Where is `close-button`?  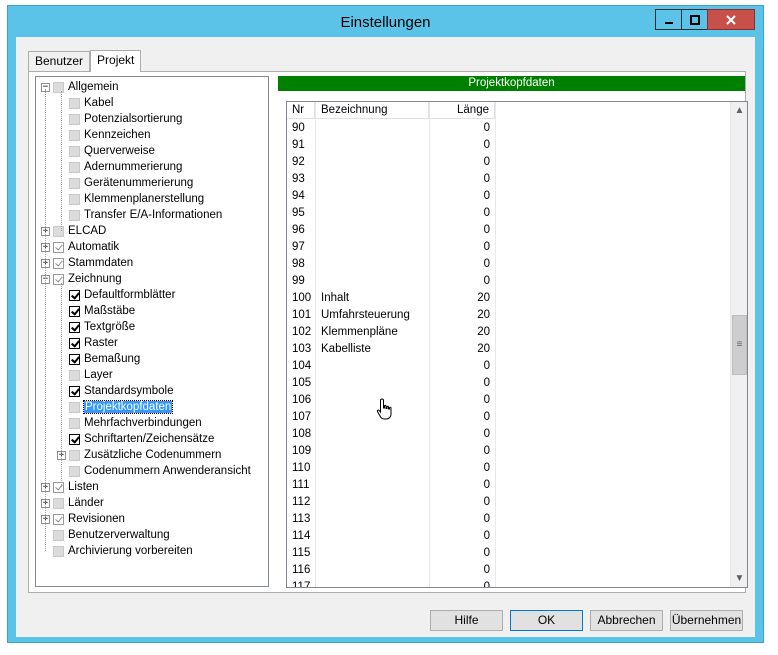
close-button is located at coordinates (731, 19).